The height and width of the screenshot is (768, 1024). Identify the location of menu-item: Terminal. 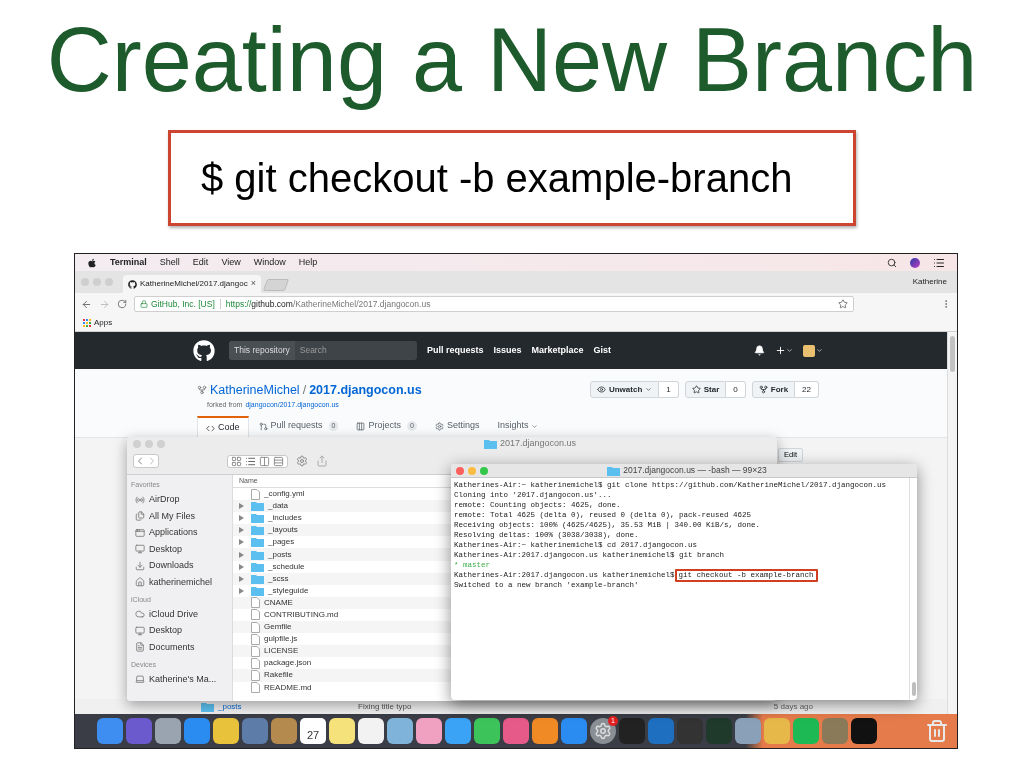
(128, 262).